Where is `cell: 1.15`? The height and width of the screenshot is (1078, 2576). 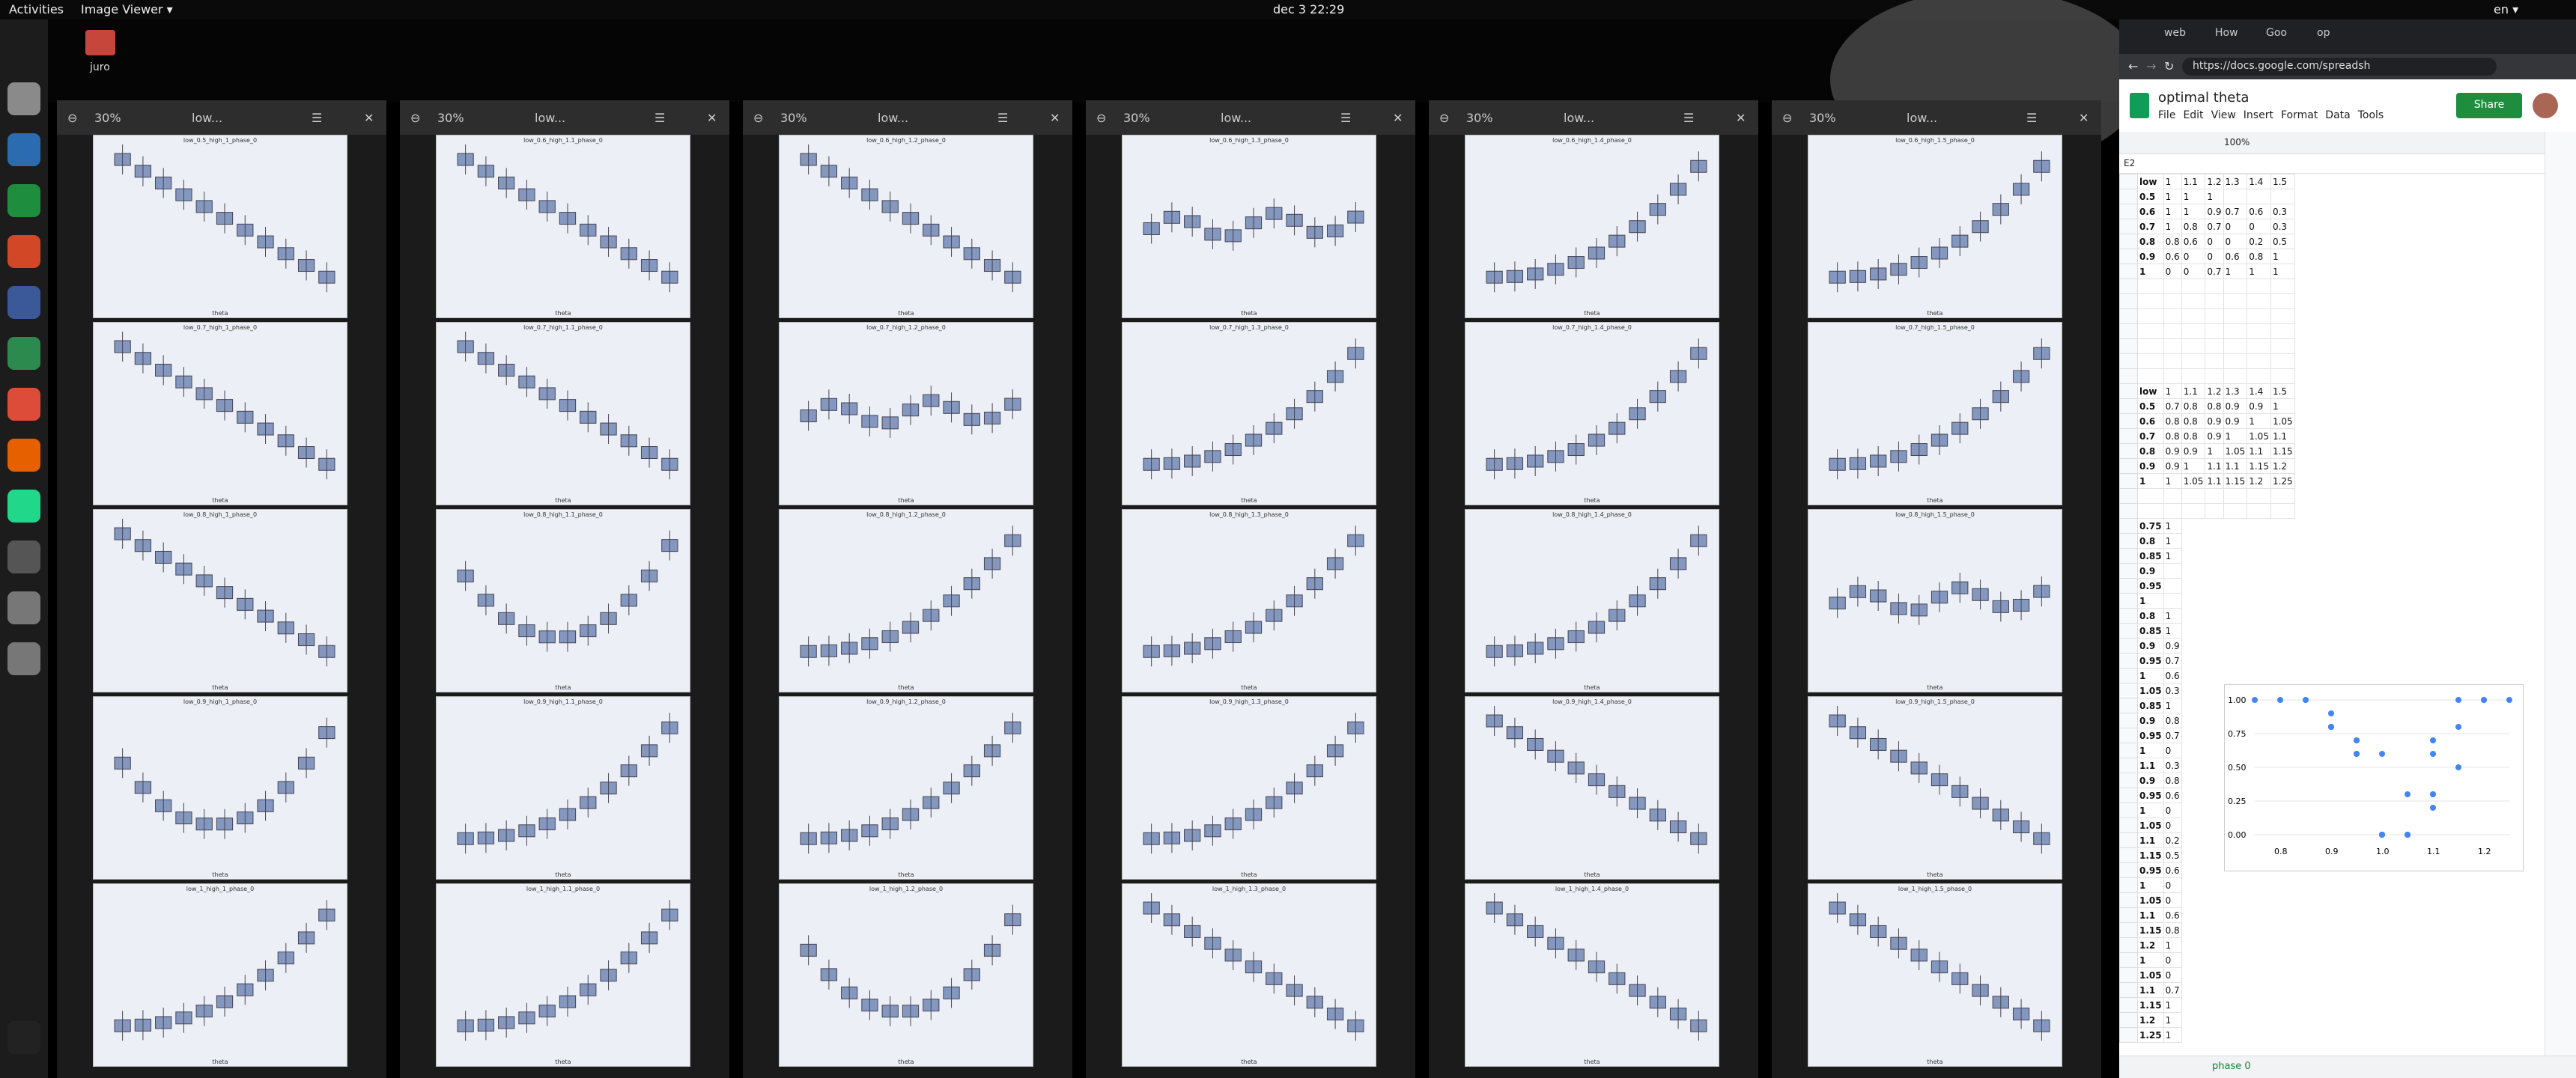
cell: 1.15 is located at coordinates (2150, 1005).